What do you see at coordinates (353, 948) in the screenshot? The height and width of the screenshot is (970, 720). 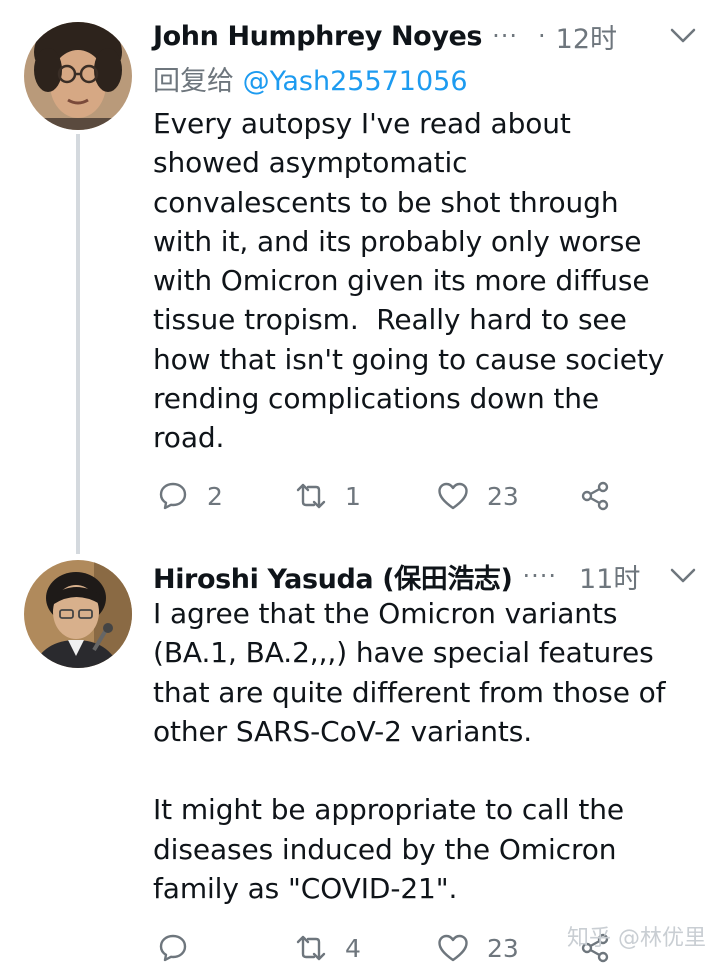 I see `retweet-count: 4` at bounding box center [353, 948].